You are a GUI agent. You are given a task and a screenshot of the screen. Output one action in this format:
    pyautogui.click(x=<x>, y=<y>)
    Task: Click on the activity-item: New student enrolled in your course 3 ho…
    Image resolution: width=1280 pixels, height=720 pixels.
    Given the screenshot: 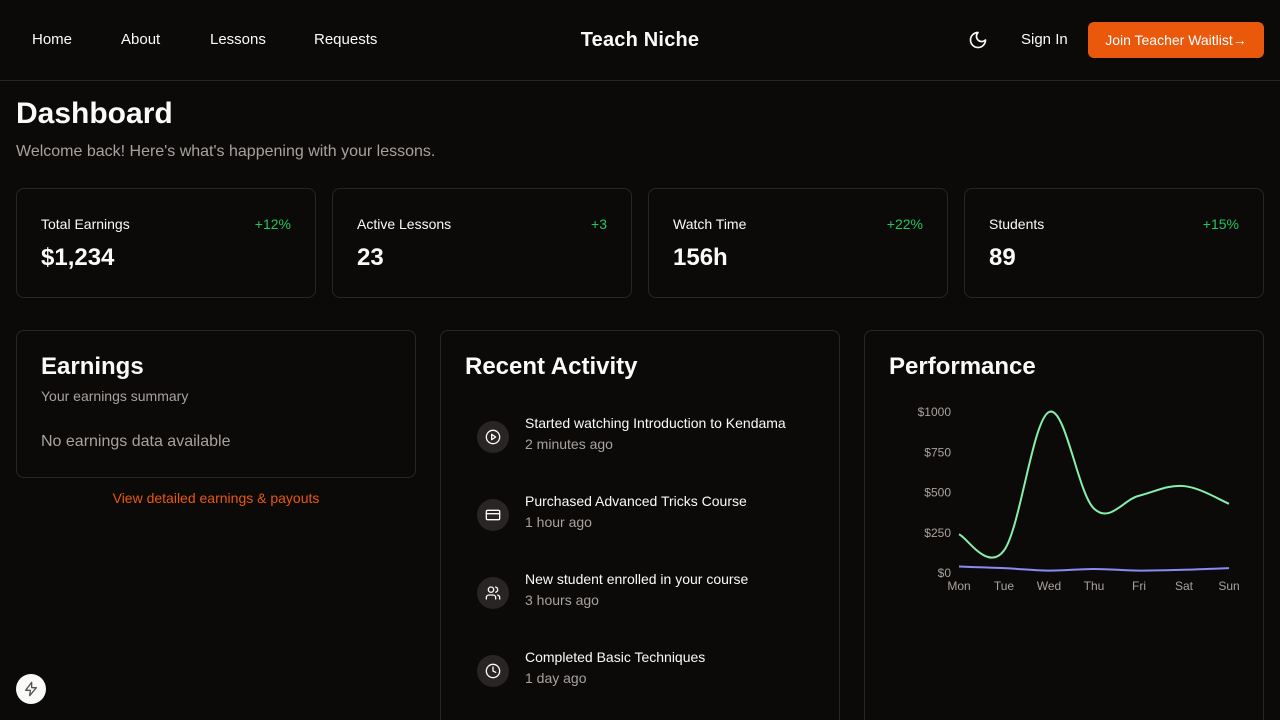 What is the action you would take?
    pyautogui.click(x=645, y=595)
    